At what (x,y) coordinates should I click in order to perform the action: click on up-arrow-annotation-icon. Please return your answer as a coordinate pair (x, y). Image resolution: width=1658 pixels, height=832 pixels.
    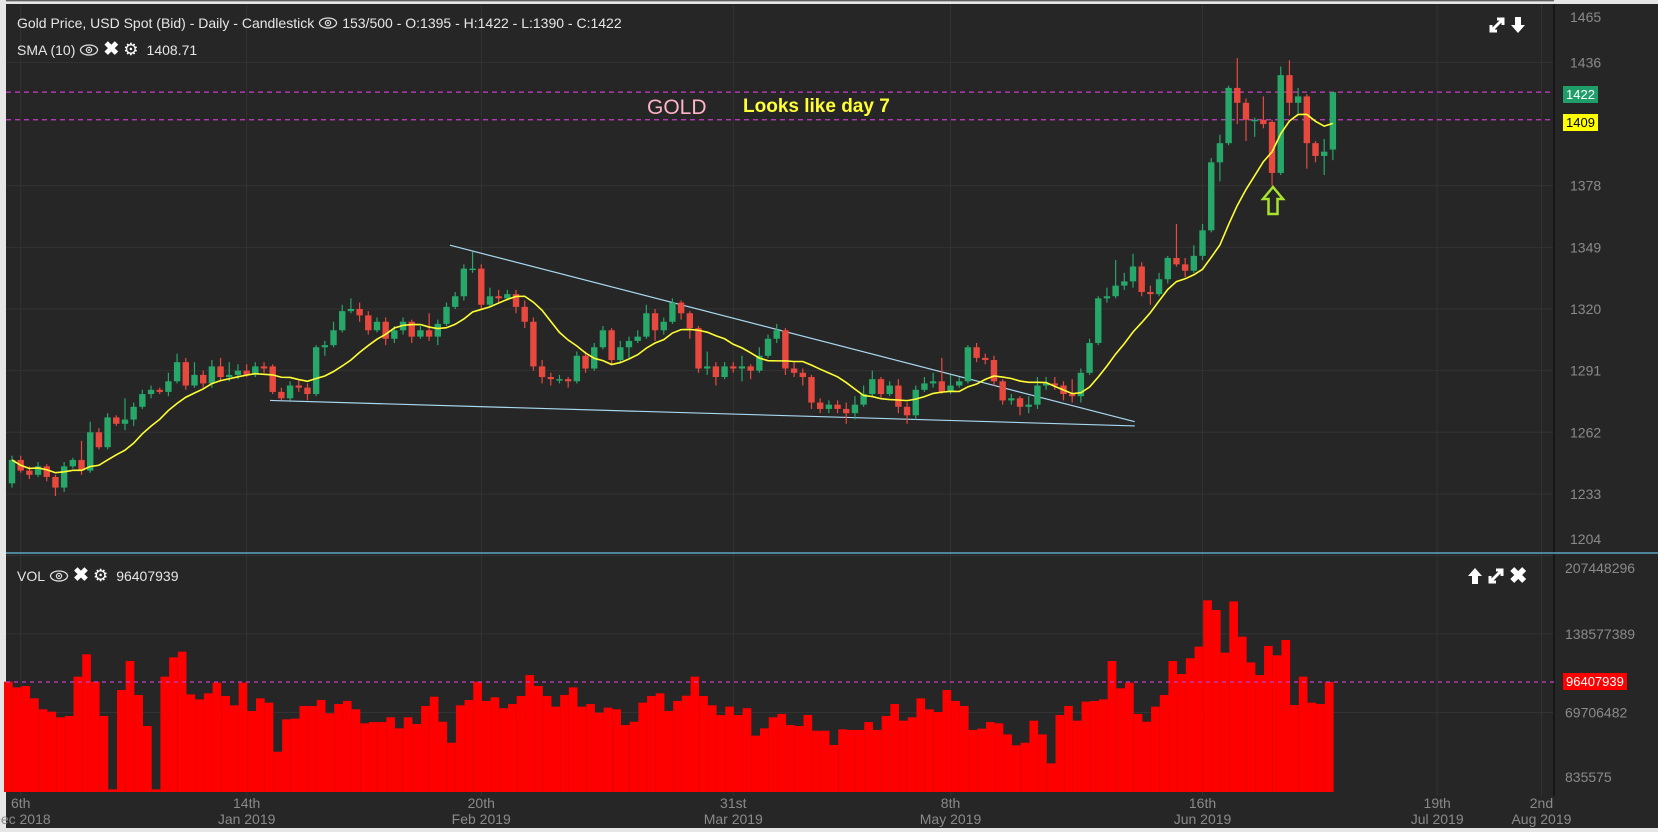
    Looking at the image, I should click on (1273, 200).